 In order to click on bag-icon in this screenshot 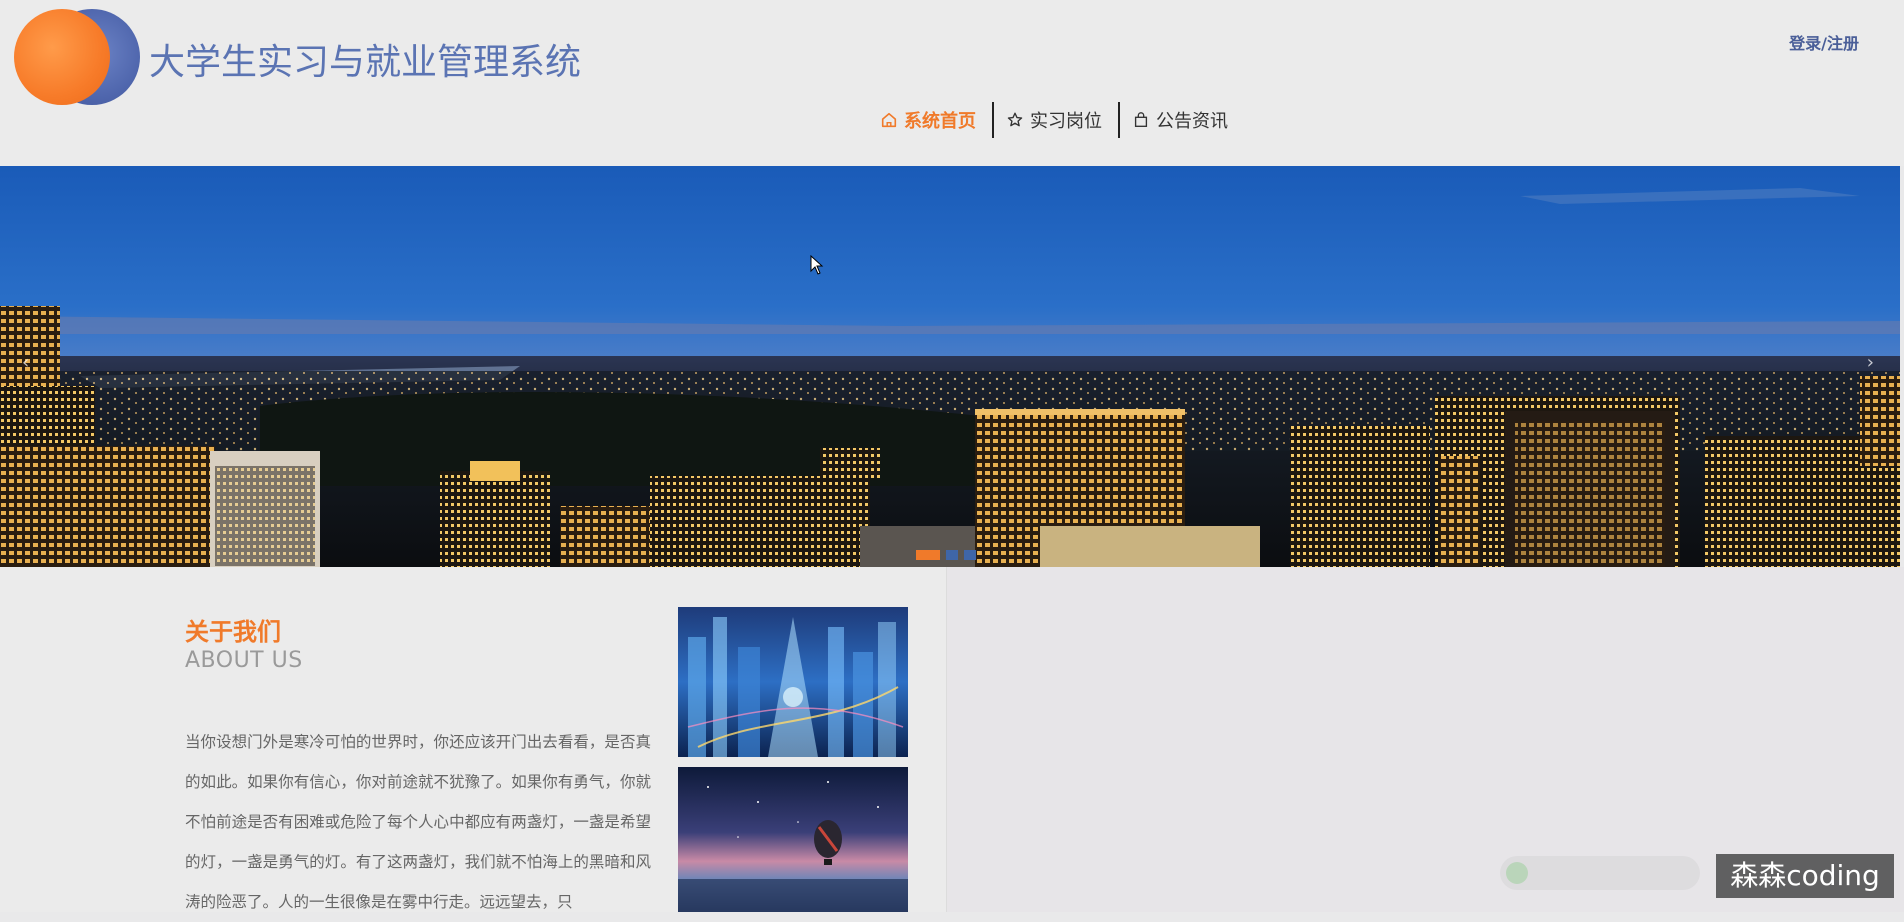, I will do `click(1141, 120)`.